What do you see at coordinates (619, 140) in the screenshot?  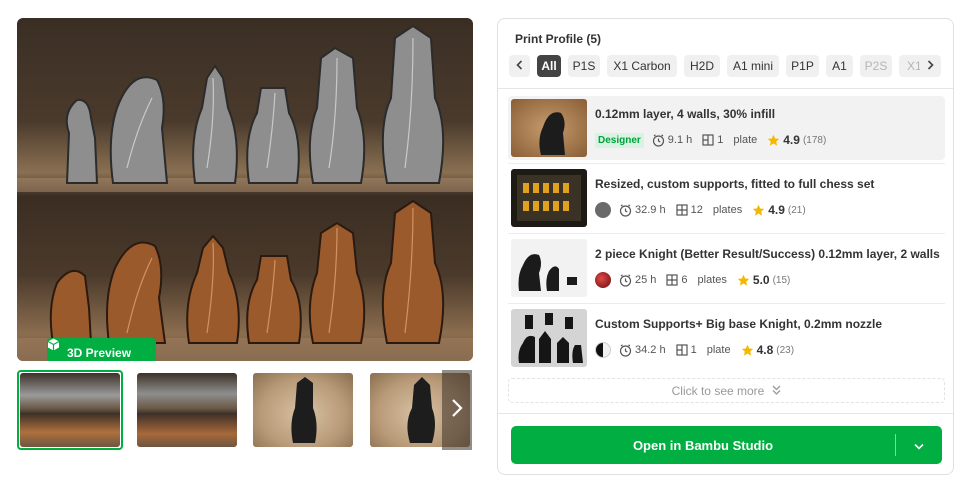 I see `designer-badge: Designer` at bounding box center [619, 140].